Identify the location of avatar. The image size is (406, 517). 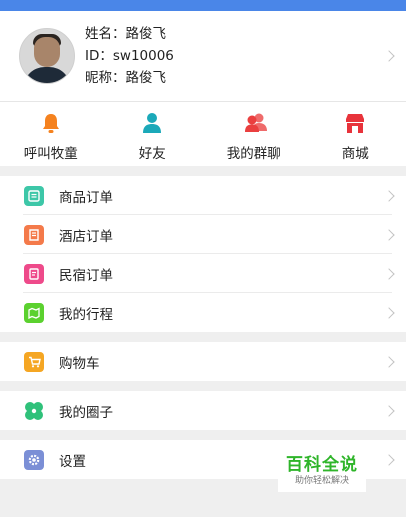
(47, 56).